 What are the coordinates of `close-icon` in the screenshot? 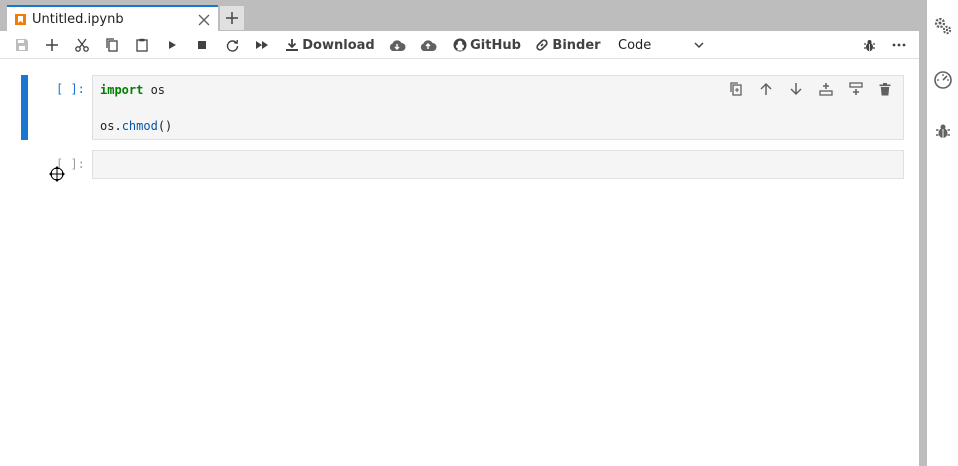 It's located at (204, 20).